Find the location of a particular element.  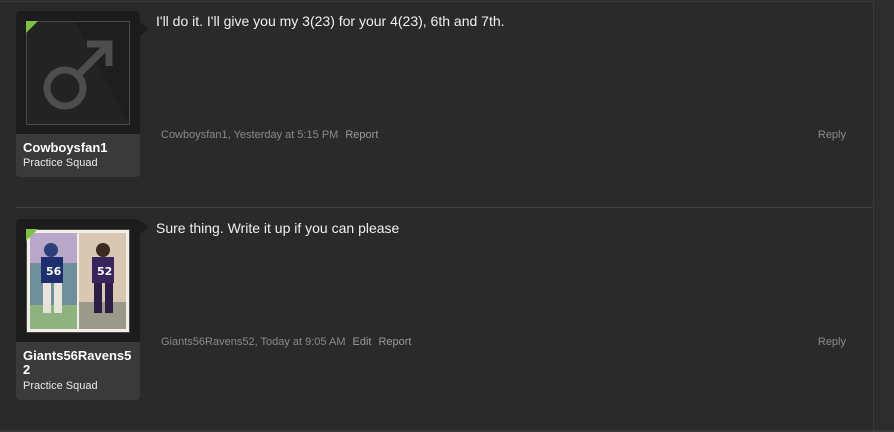

post-meta: Cowboysfan1, Yesterday at 5:15 PM Report is located at coordinates (270, 135).